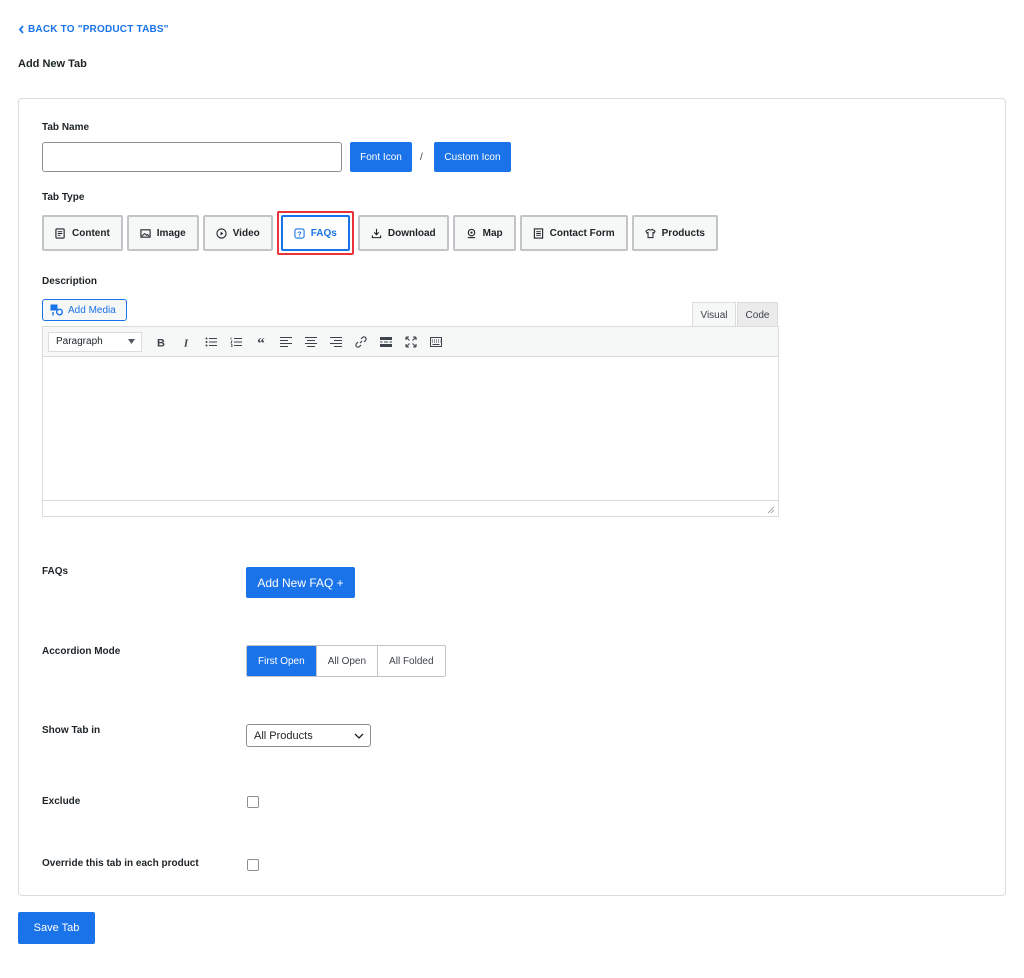 This screenshot has height=978, width=1024. What do you see at coordinates (376, 233) in the screenshot?
I see `download-icon` at bounding box center [376, 233].